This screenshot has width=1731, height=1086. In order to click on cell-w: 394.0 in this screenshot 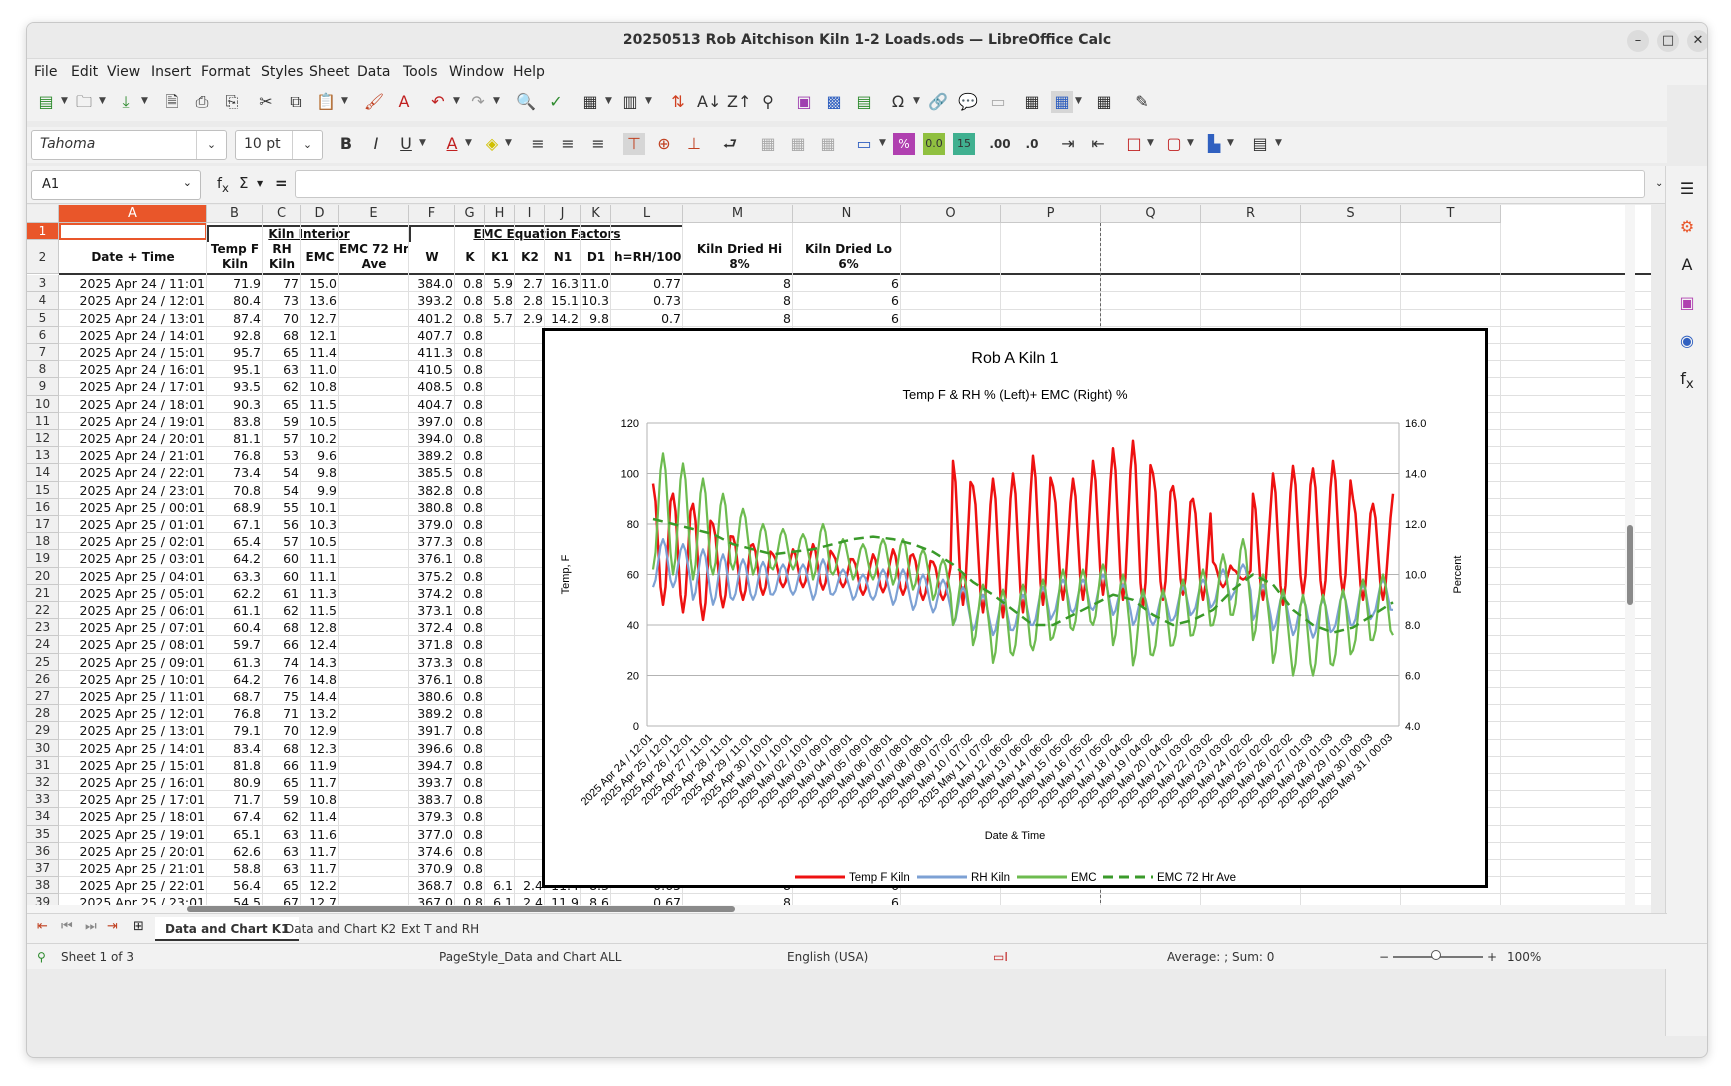, I will do `click(432, 438)`.